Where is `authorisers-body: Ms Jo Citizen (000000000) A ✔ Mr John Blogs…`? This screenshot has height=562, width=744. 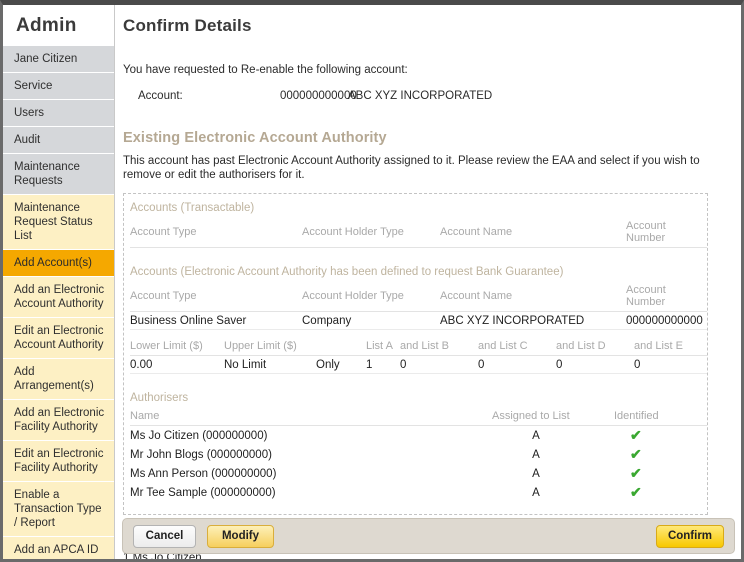
authorisers-body: Ms Jo Citizen (000000000) A ✔ Mr John Blogs… is located at coordinates (418, 464).